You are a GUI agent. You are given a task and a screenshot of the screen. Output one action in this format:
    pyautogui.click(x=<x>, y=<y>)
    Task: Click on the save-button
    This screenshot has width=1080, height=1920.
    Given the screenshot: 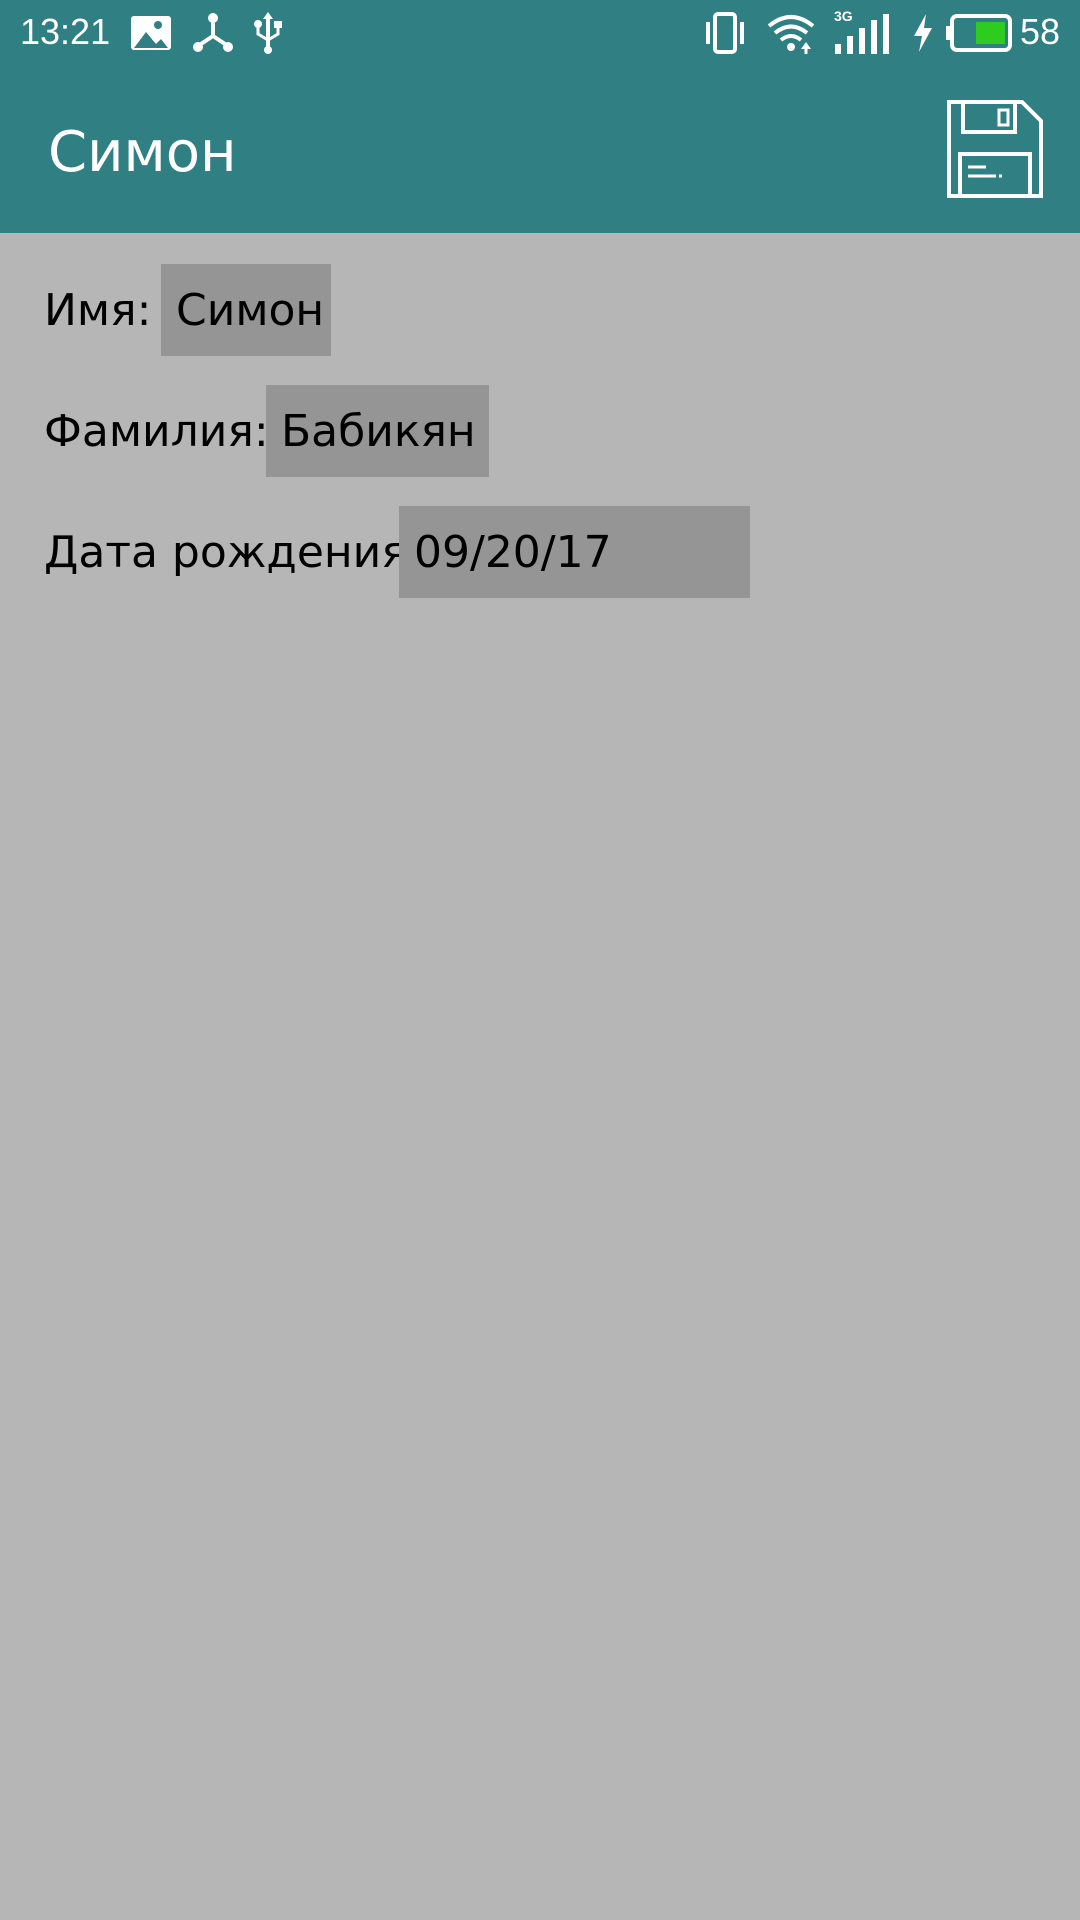 What is the action you would take?
    pyautogui.click(x=995, y=149)
    